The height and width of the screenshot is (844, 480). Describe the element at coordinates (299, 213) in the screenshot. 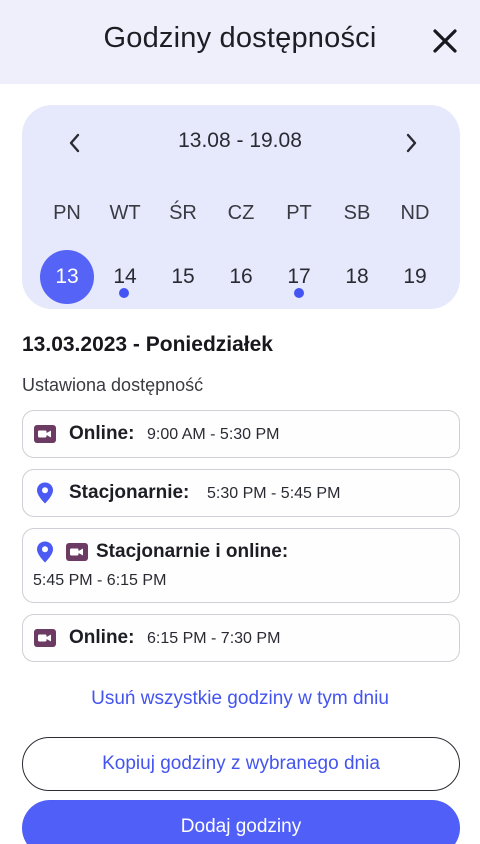

I see `weekday-label: PT` at that location.